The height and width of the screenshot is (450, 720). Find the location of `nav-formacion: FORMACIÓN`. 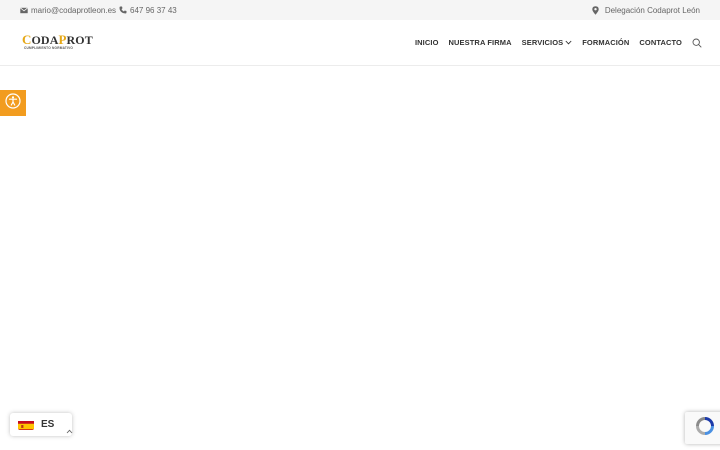

nav-formacion: FORMACIÓN is located at coordinates (605, 42).